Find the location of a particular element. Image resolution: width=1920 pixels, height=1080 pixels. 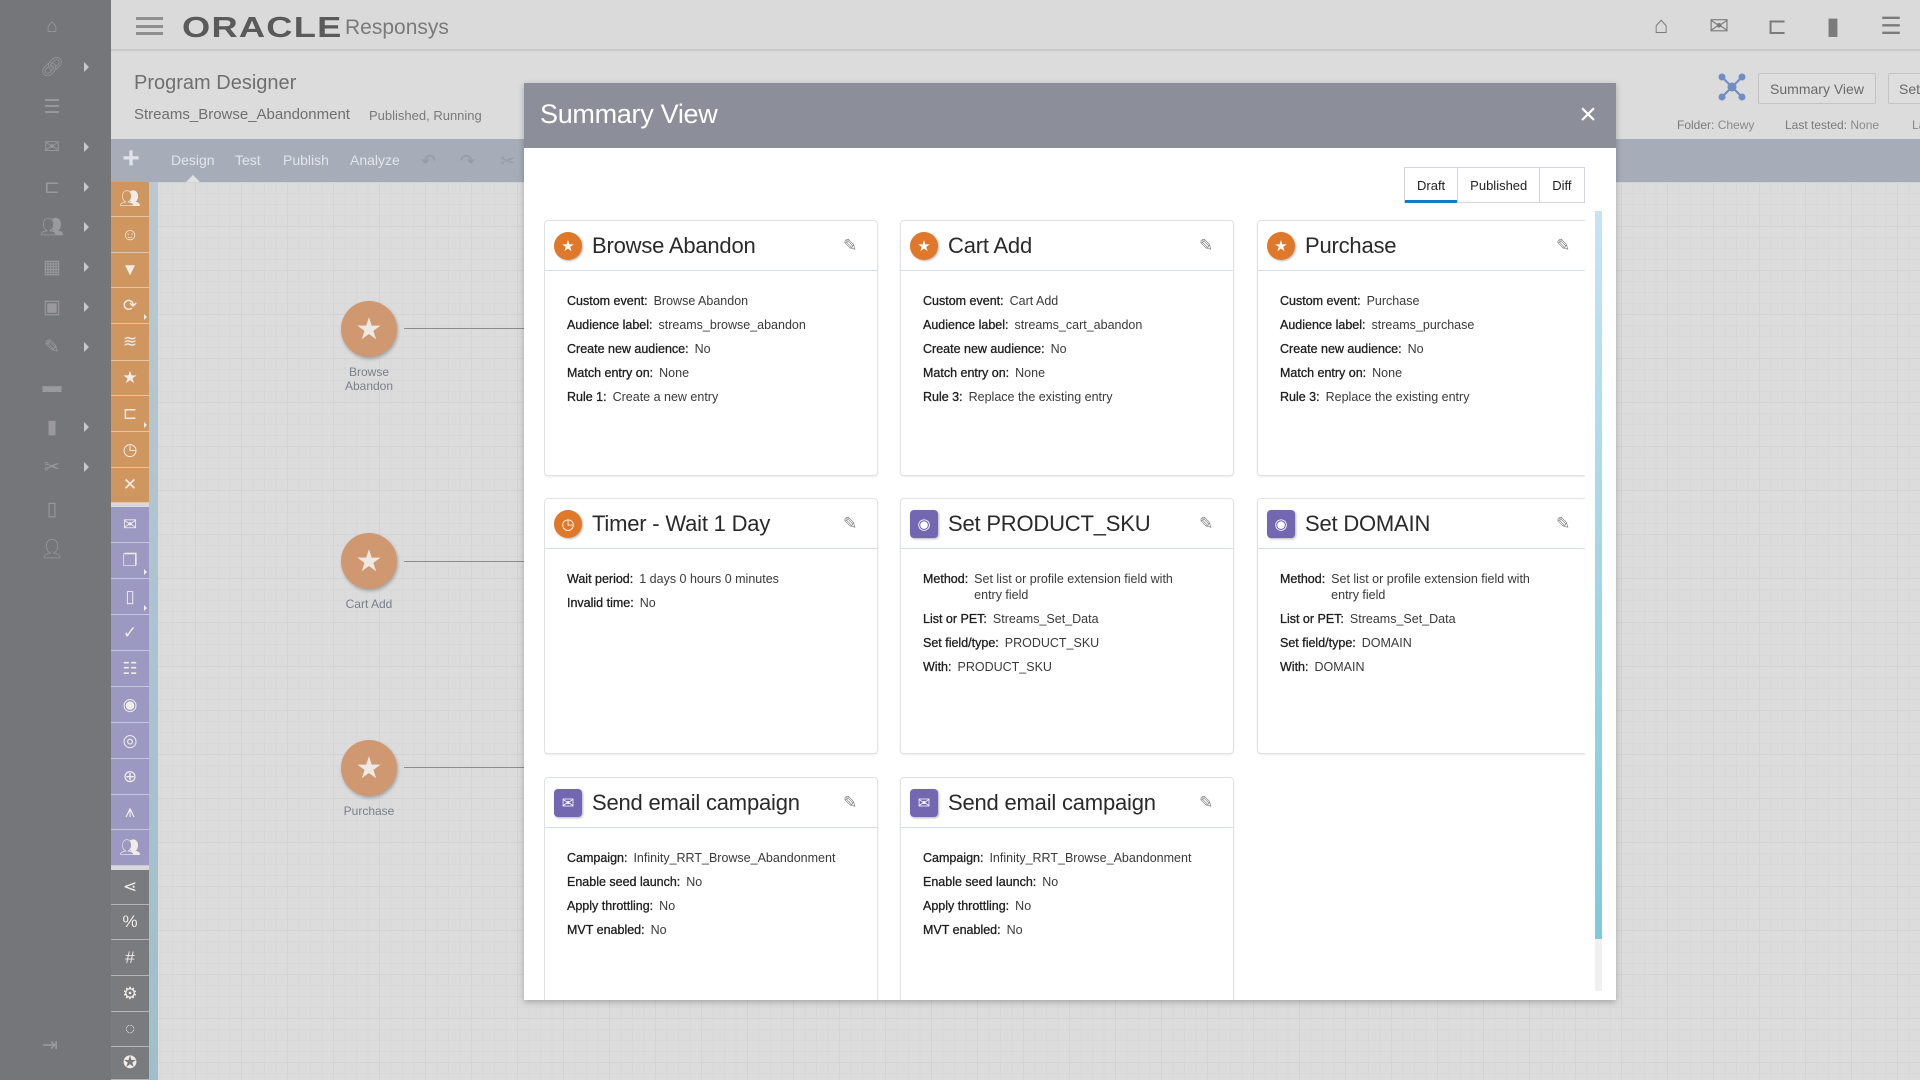

expand-view-icon is located at coordinates (1732, 87).